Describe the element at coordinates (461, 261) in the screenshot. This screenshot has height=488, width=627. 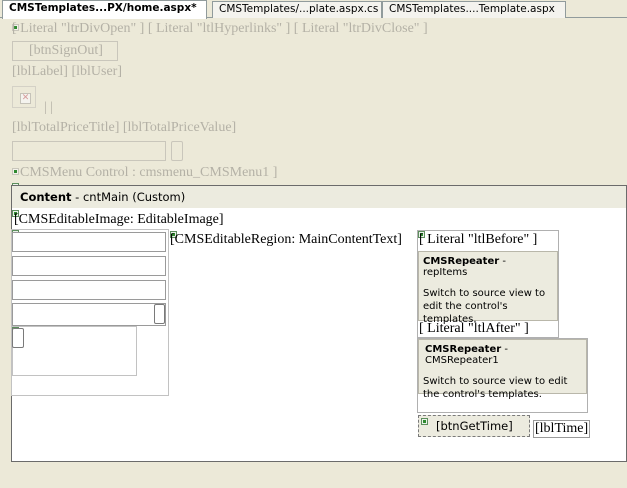
I see `repeater-items-title: CMSRepeater` at that location.